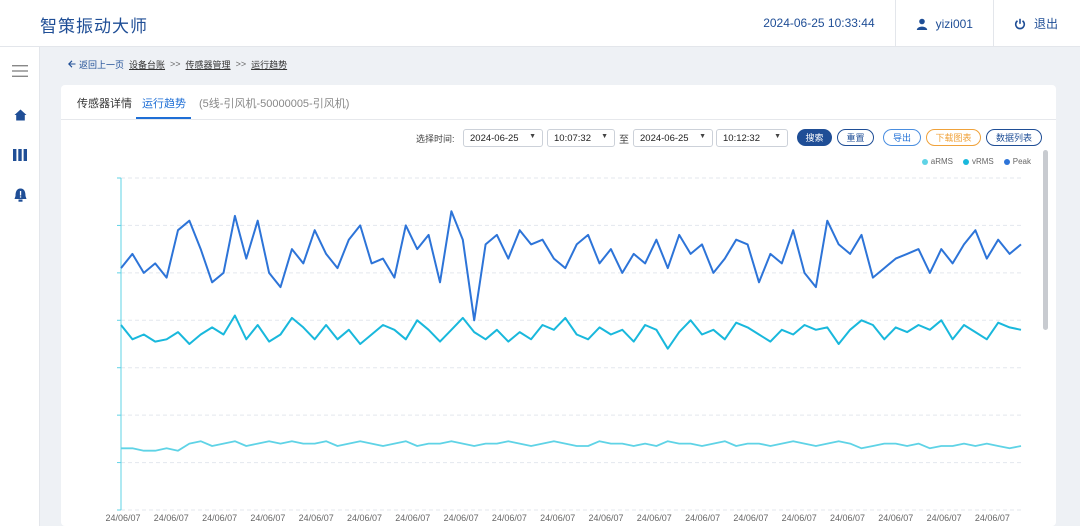 The height and width of the screenshot is (526, 1080). I want to click on tab-trend: 运行趋势, so click(164, 103).